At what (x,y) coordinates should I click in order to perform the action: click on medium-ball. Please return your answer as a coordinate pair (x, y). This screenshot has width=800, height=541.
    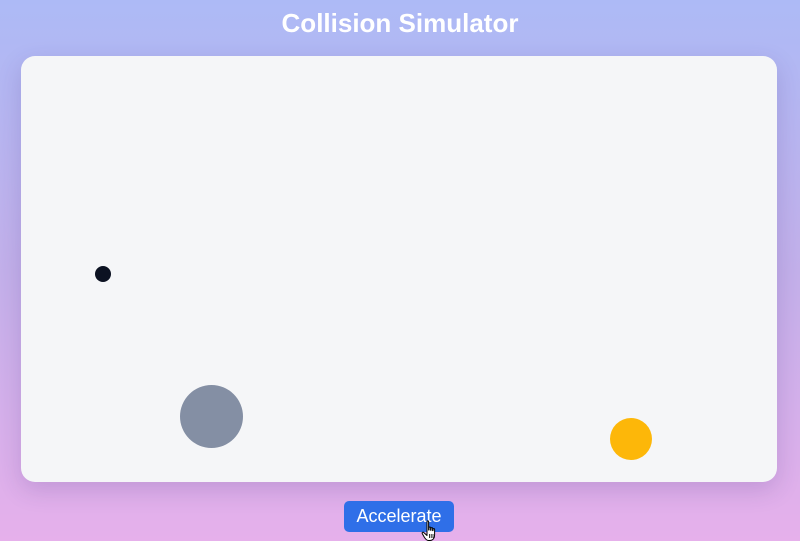
    Looking at the image, I should click on (631, 439).